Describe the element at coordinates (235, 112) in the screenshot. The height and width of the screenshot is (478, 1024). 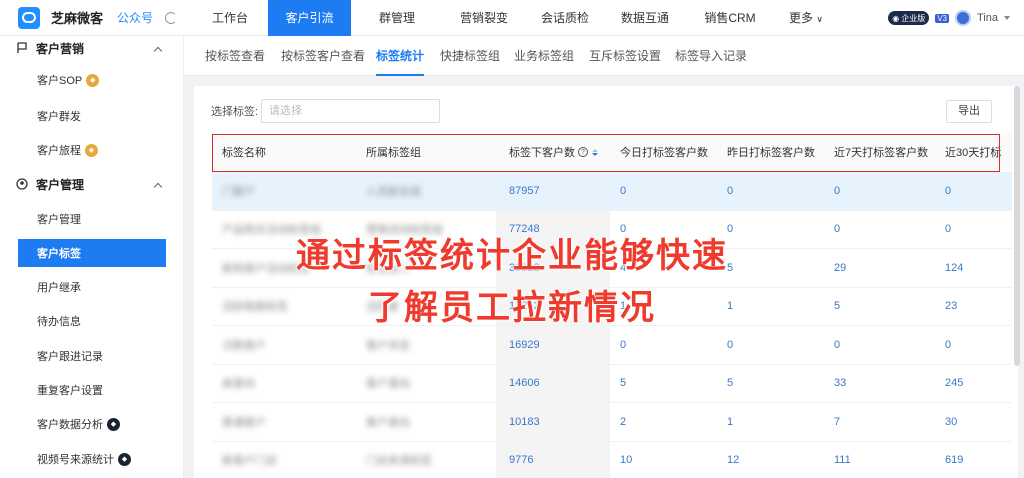
I see `filter-label: 选择标签:` at that location.